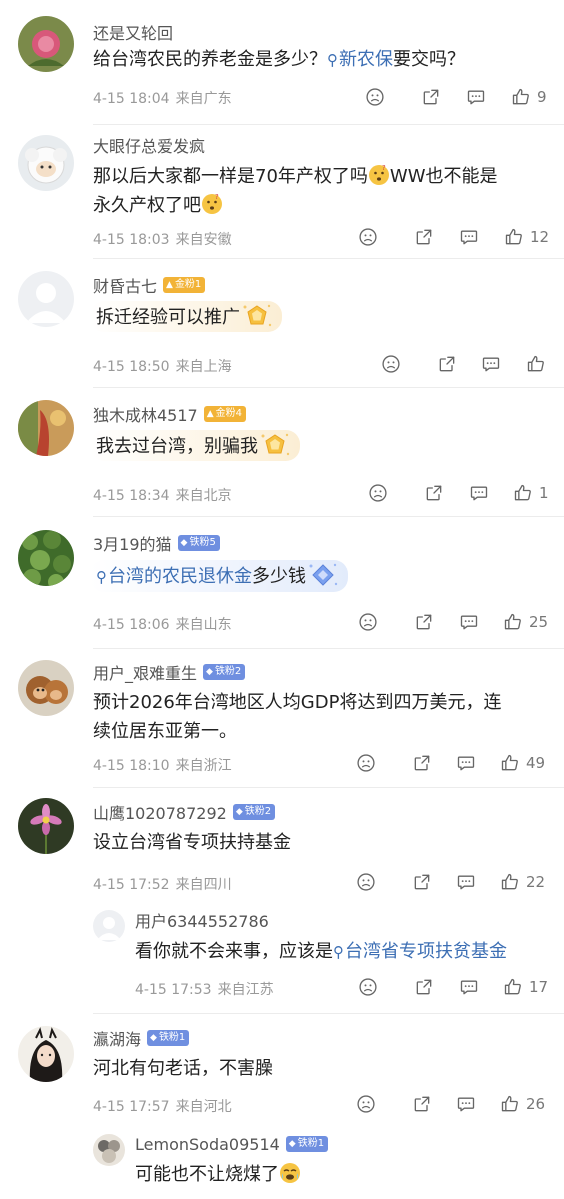 This screenshot has height=1199, width=564. I want to click on username: 还是又轮回, so click(133, 32).